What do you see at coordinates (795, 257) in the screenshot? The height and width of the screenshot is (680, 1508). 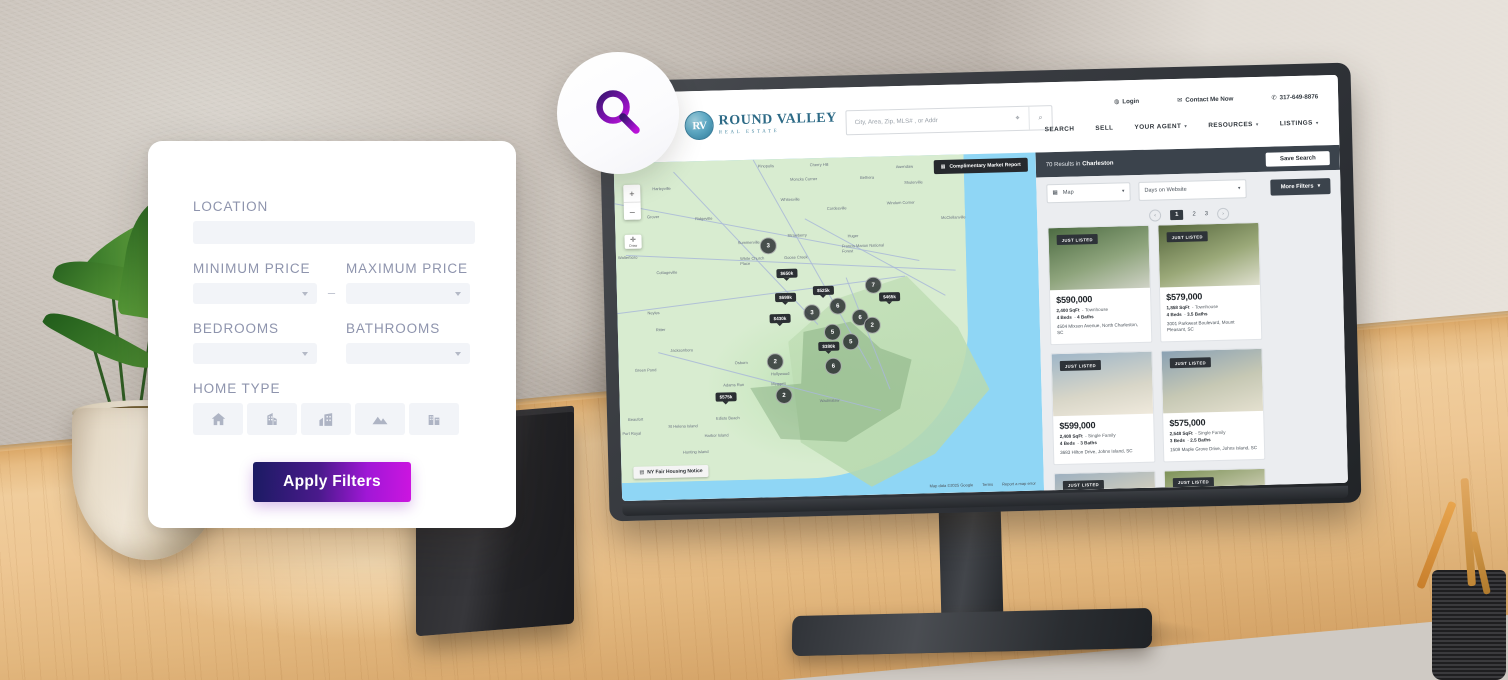 I see `map-label: Goose Creek` at bounding box center [795, 257].